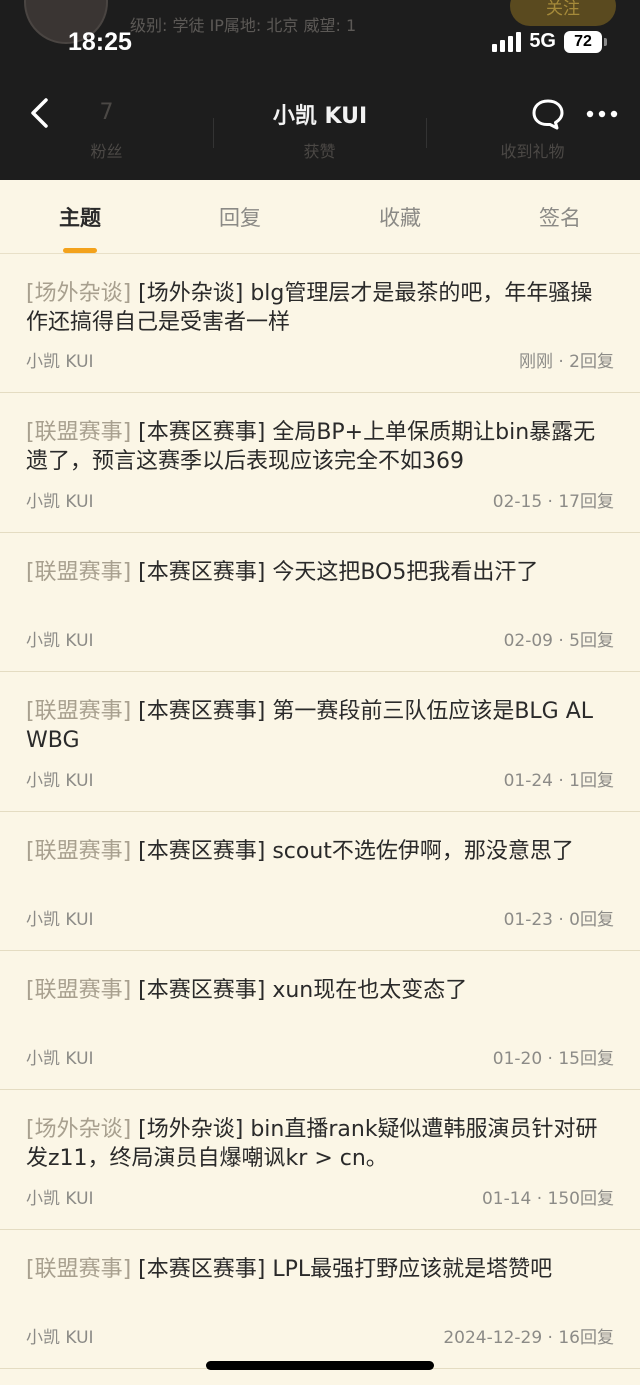 The image size is (640, 1385). I want to click on post-title: [联盟赛事] [本赛区赛事] scout不选佐伊啊，那没意思了, so click(320, 866).